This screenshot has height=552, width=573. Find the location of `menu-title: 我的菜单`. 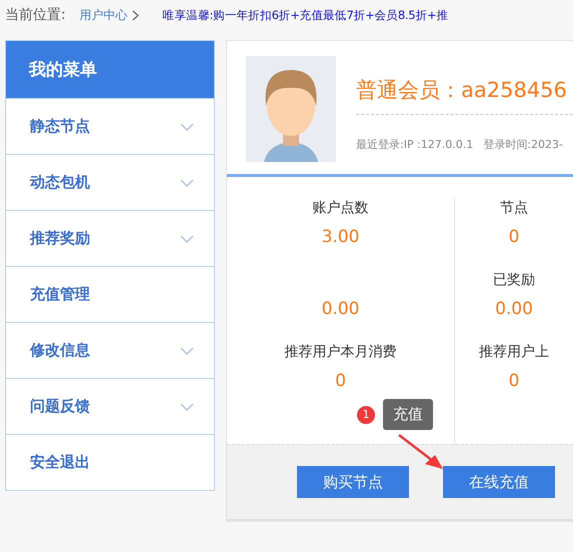

menu-title: 我的菜单 is located at coordinates (110, 69).